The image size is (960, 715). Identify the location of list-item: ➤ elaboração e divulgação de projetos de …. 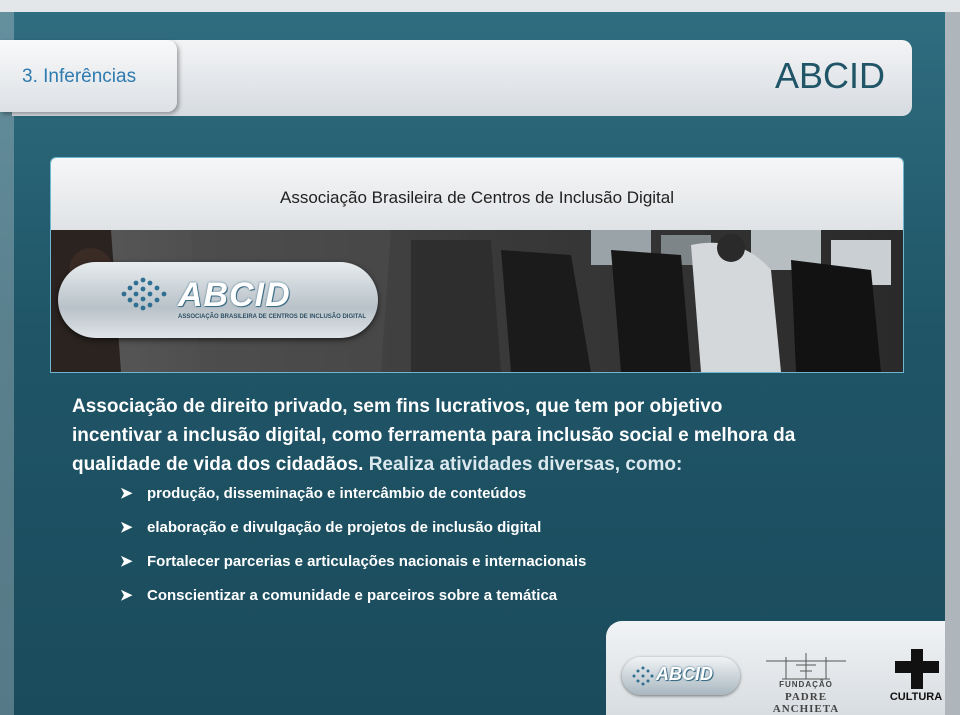
(470, 532).